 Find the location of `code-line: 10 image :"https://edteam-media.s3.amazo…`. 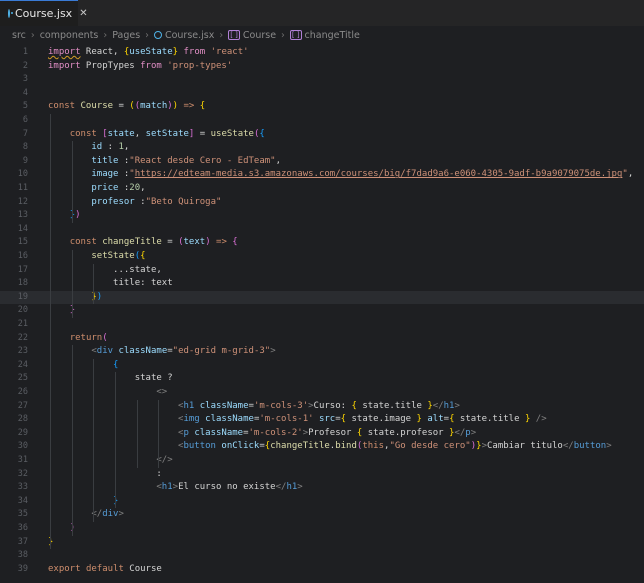

code-line: 10 image :"https://edteam-media.s3.amazo… is located at coordinates (322, 175).